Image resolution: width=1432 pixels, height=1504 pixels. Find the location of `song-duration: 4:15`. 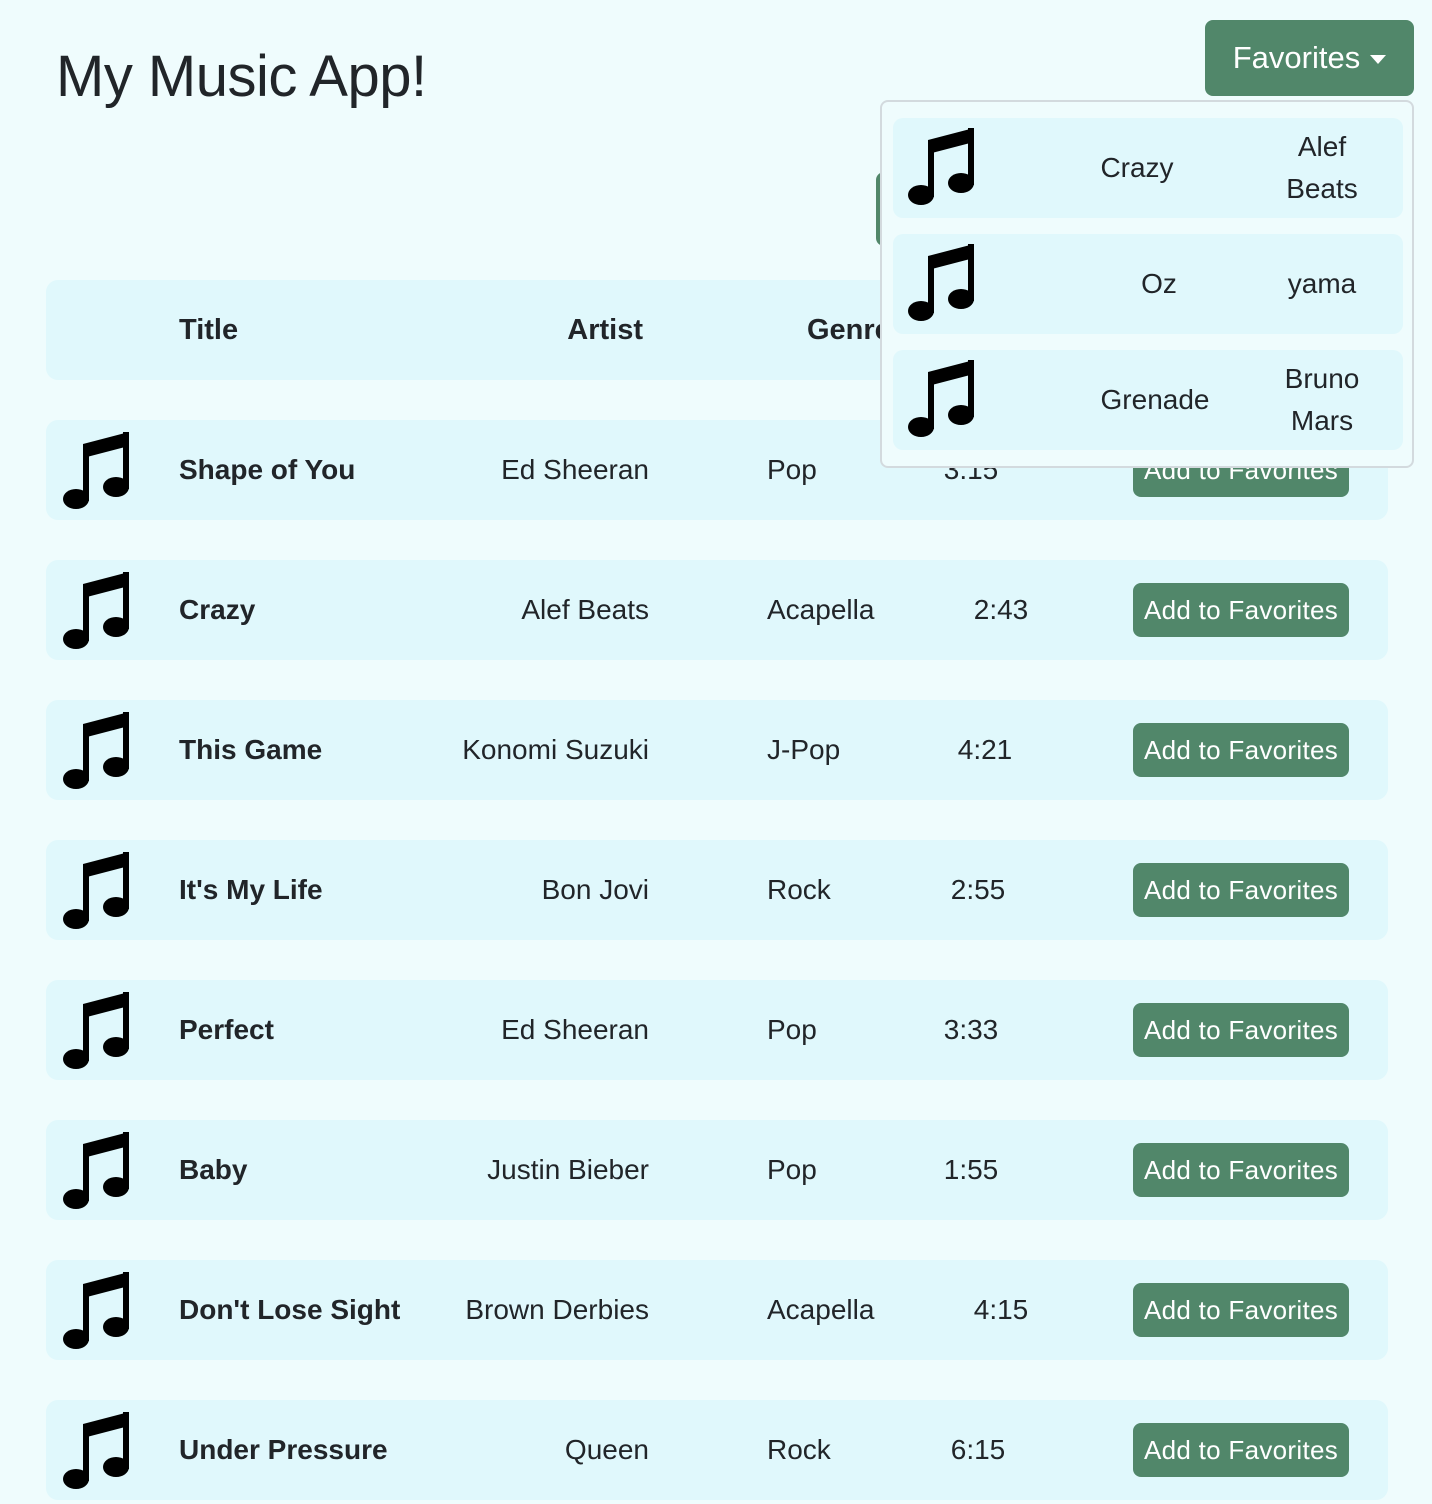

song-duration: 4:15 is located at coordinates (1001, 1309).